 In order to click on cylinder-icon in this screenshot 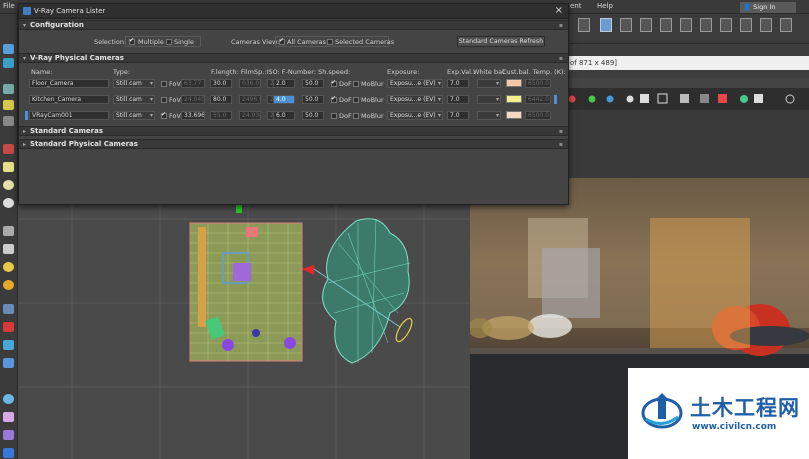, I will do `click(8, 231)`.